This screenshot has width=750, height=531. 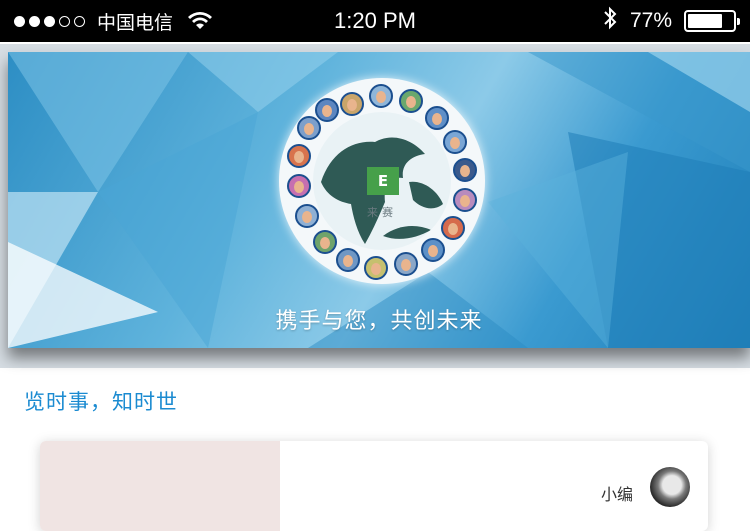 What do you see at coordinates (670, 487) in the screenshot?
I see `author-avatar` at bounding box center [670, 487].